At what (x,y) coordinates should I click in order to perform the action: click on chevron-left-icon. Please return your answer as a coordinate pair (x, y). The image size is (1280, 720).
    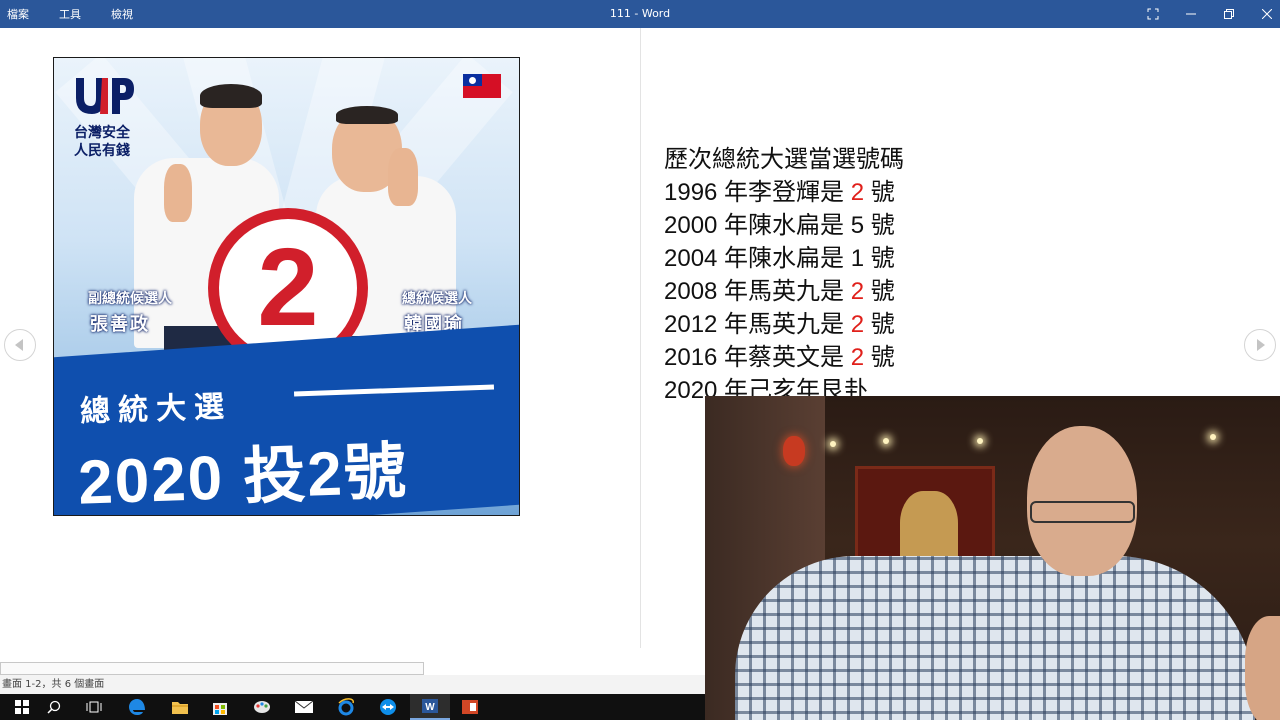
    Looking at the image, I should click on (19, 345).